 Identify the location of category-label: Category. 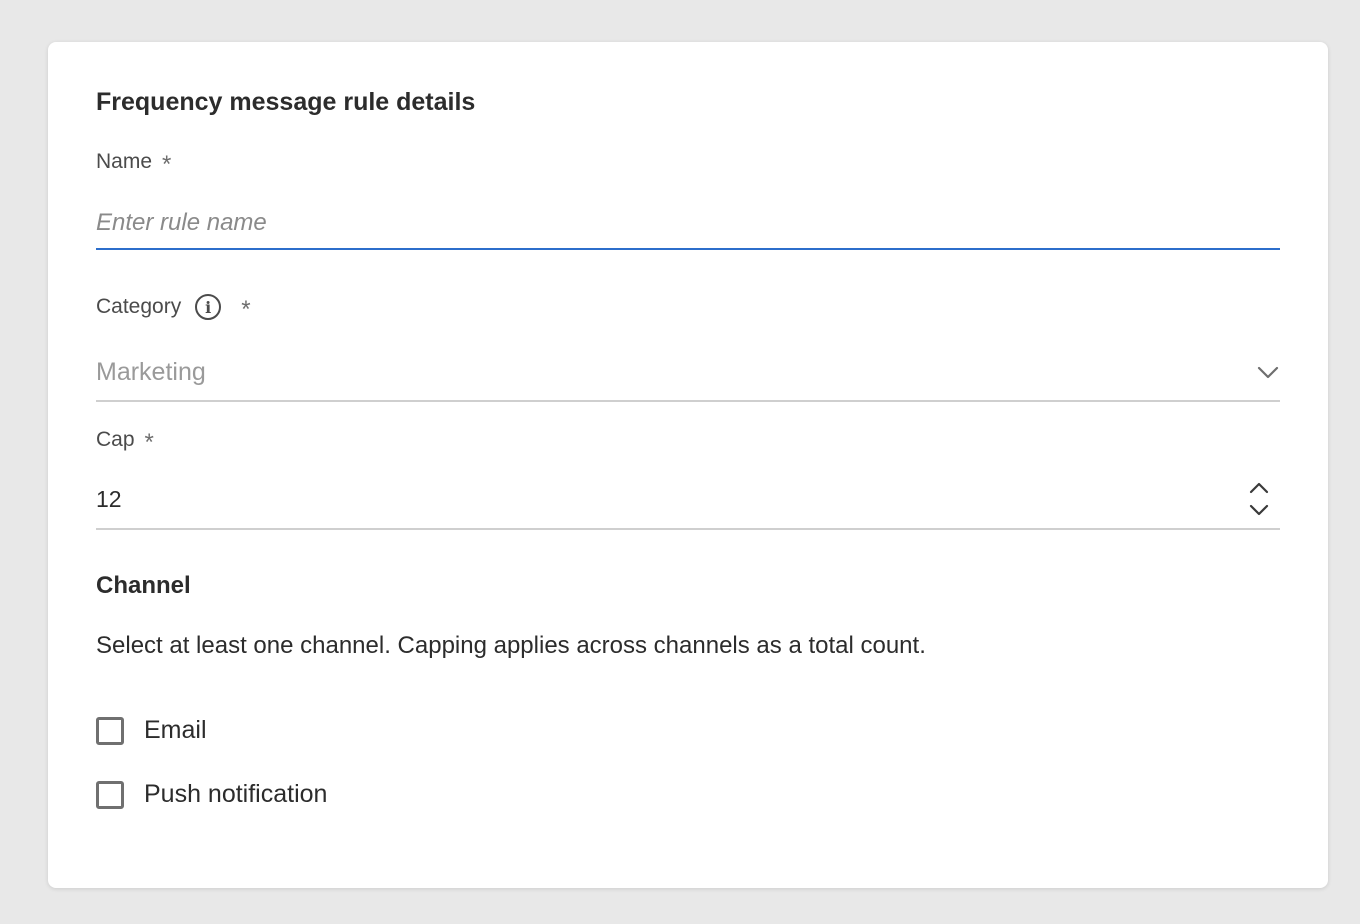
(139, 306).